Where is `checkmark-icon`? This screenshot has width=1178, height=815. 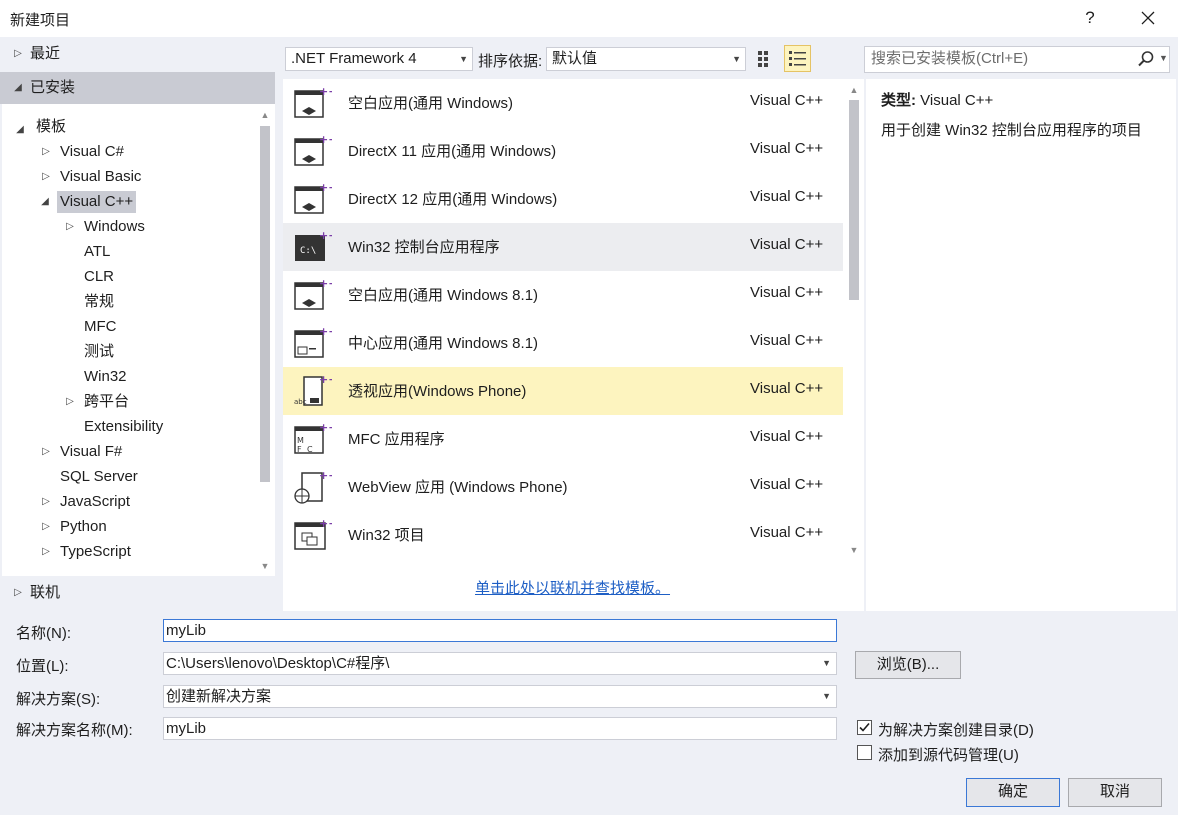 checkmark-icon is located at coordinates (864, 727).